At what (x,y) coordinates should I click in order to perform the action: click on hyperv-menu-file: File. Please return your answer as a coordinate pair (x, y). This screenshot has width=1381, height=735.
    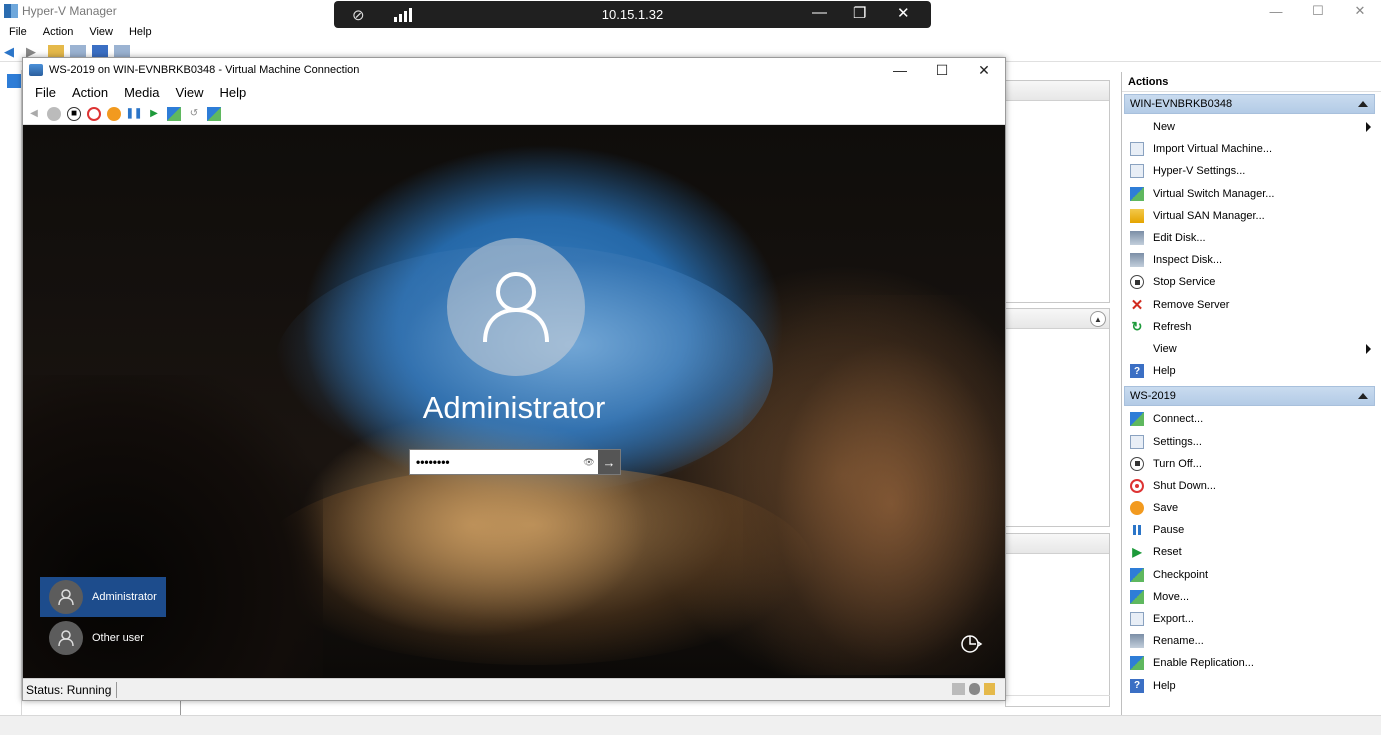
    Looking at the image, I should click on (17, 32).